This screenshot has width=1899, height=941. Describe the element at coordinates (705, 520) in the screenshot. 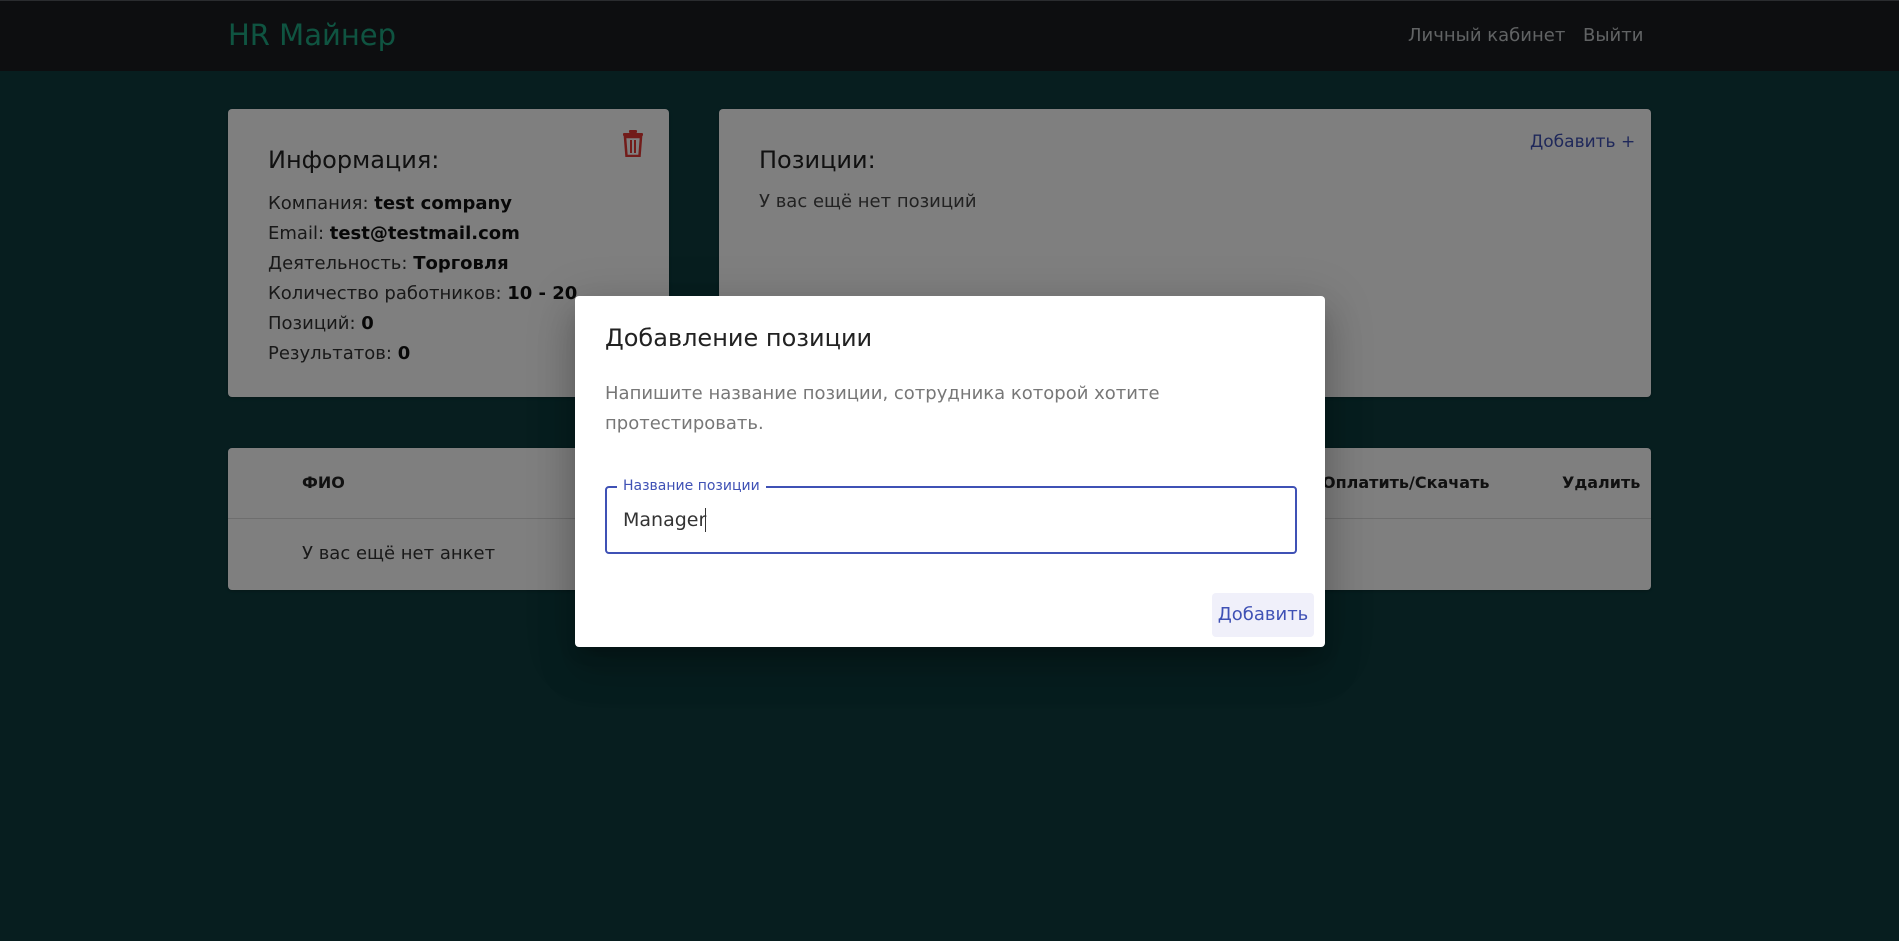

I see `text-caret` at that location.